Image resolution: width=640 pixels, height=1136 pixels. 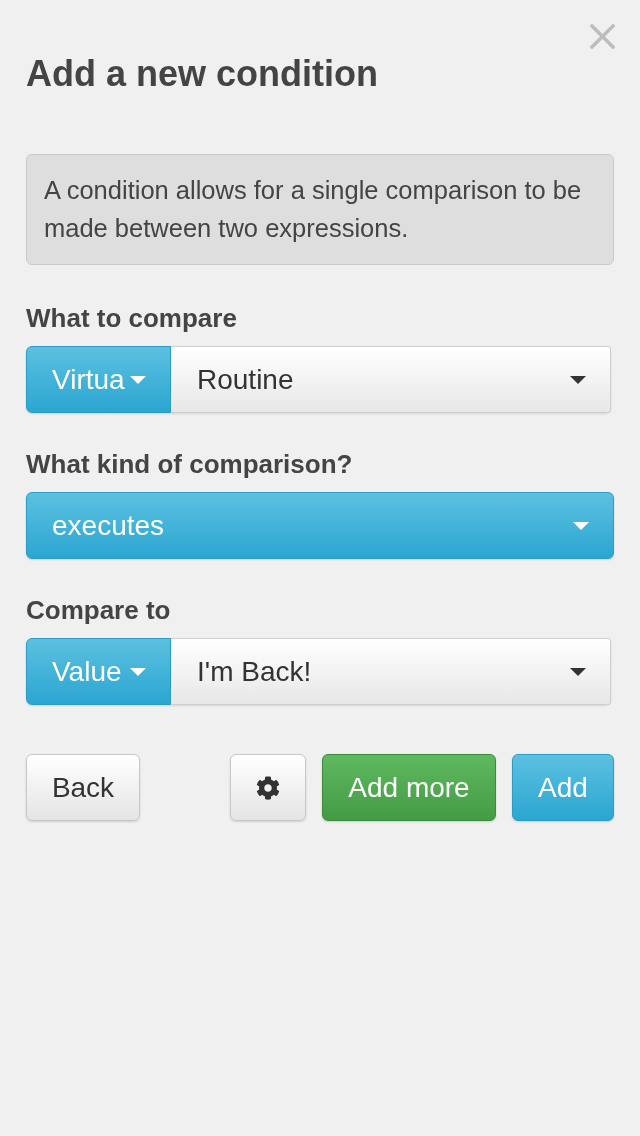 What do you see at coordinates (189, 464) in the screenshot?
I see `field-label: What kind of comparison?` at bounding box center [189, 464].